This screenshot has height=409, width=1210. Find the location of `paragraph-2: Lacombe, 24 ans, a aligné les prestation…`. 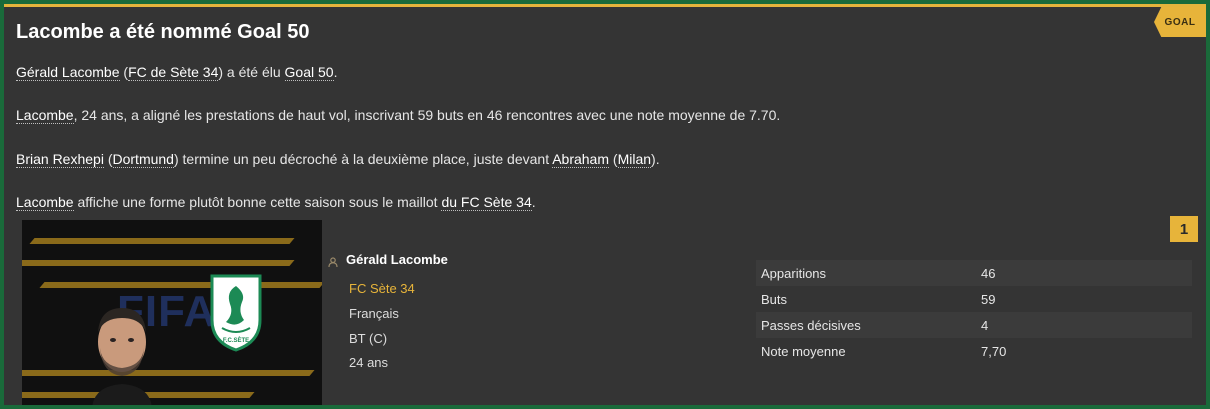

paragraph-2: Lacombe, 24 ans, a aligné les prestation… is located at coordinates (398, 115).